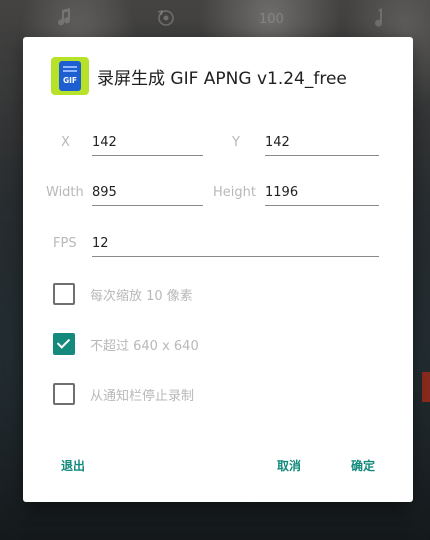 The height and width of the screenshot is (540, 430). Describe the element at coordinates (235, 243) in the screenshot. I see `fps-input` at that location.